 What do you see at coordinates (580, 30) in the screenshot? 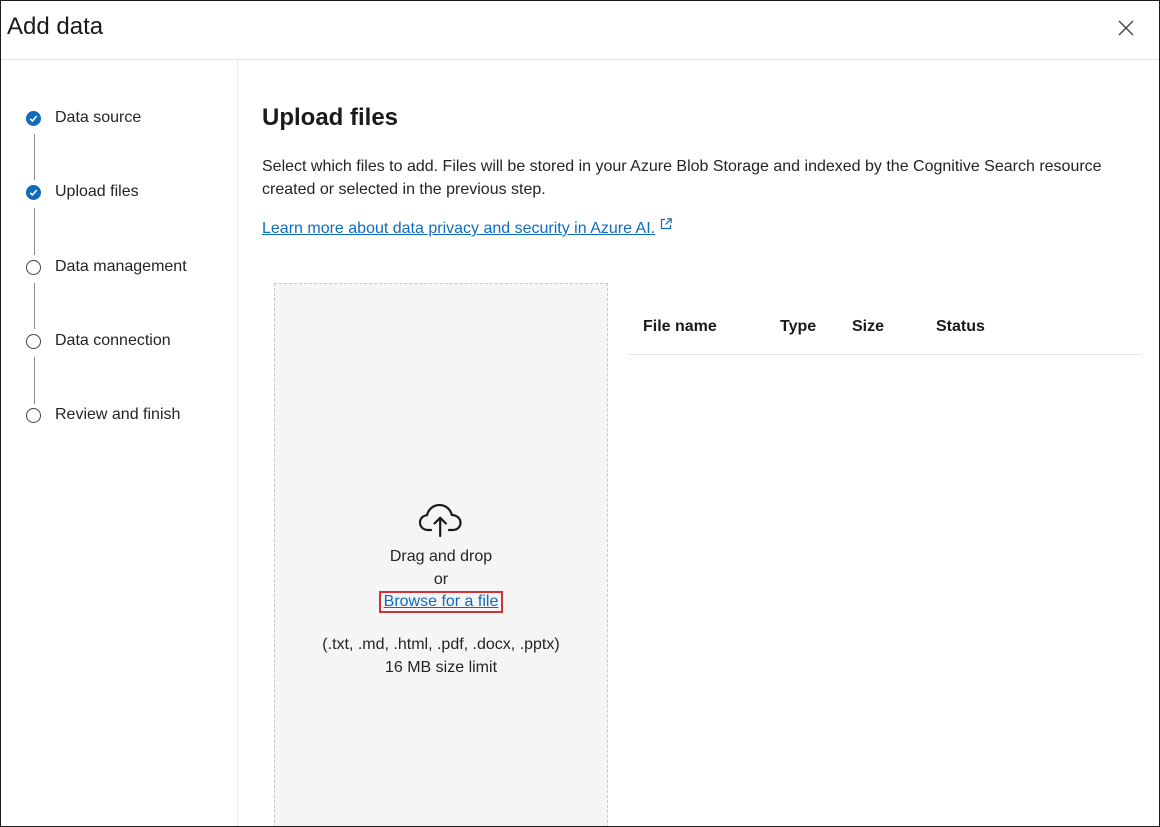
I see `dialog-header: Add data` at bounding box center [580, 30].